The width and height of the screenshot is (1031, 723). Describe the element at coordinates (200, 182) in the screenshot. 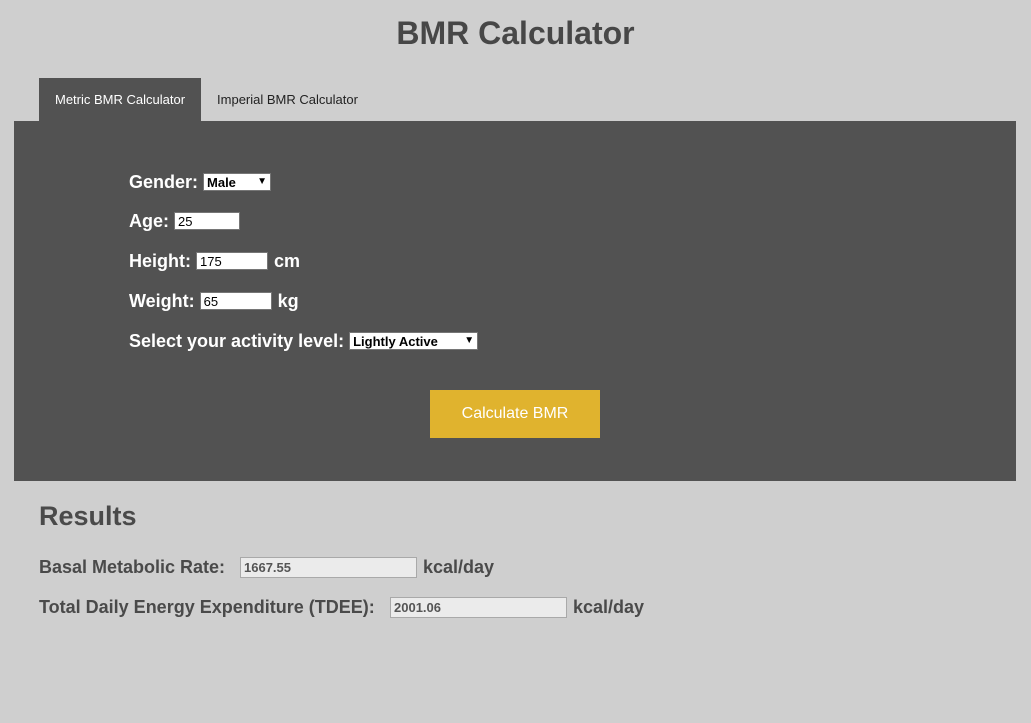

I see `gender-row: Gender: Male ▼` at that location.